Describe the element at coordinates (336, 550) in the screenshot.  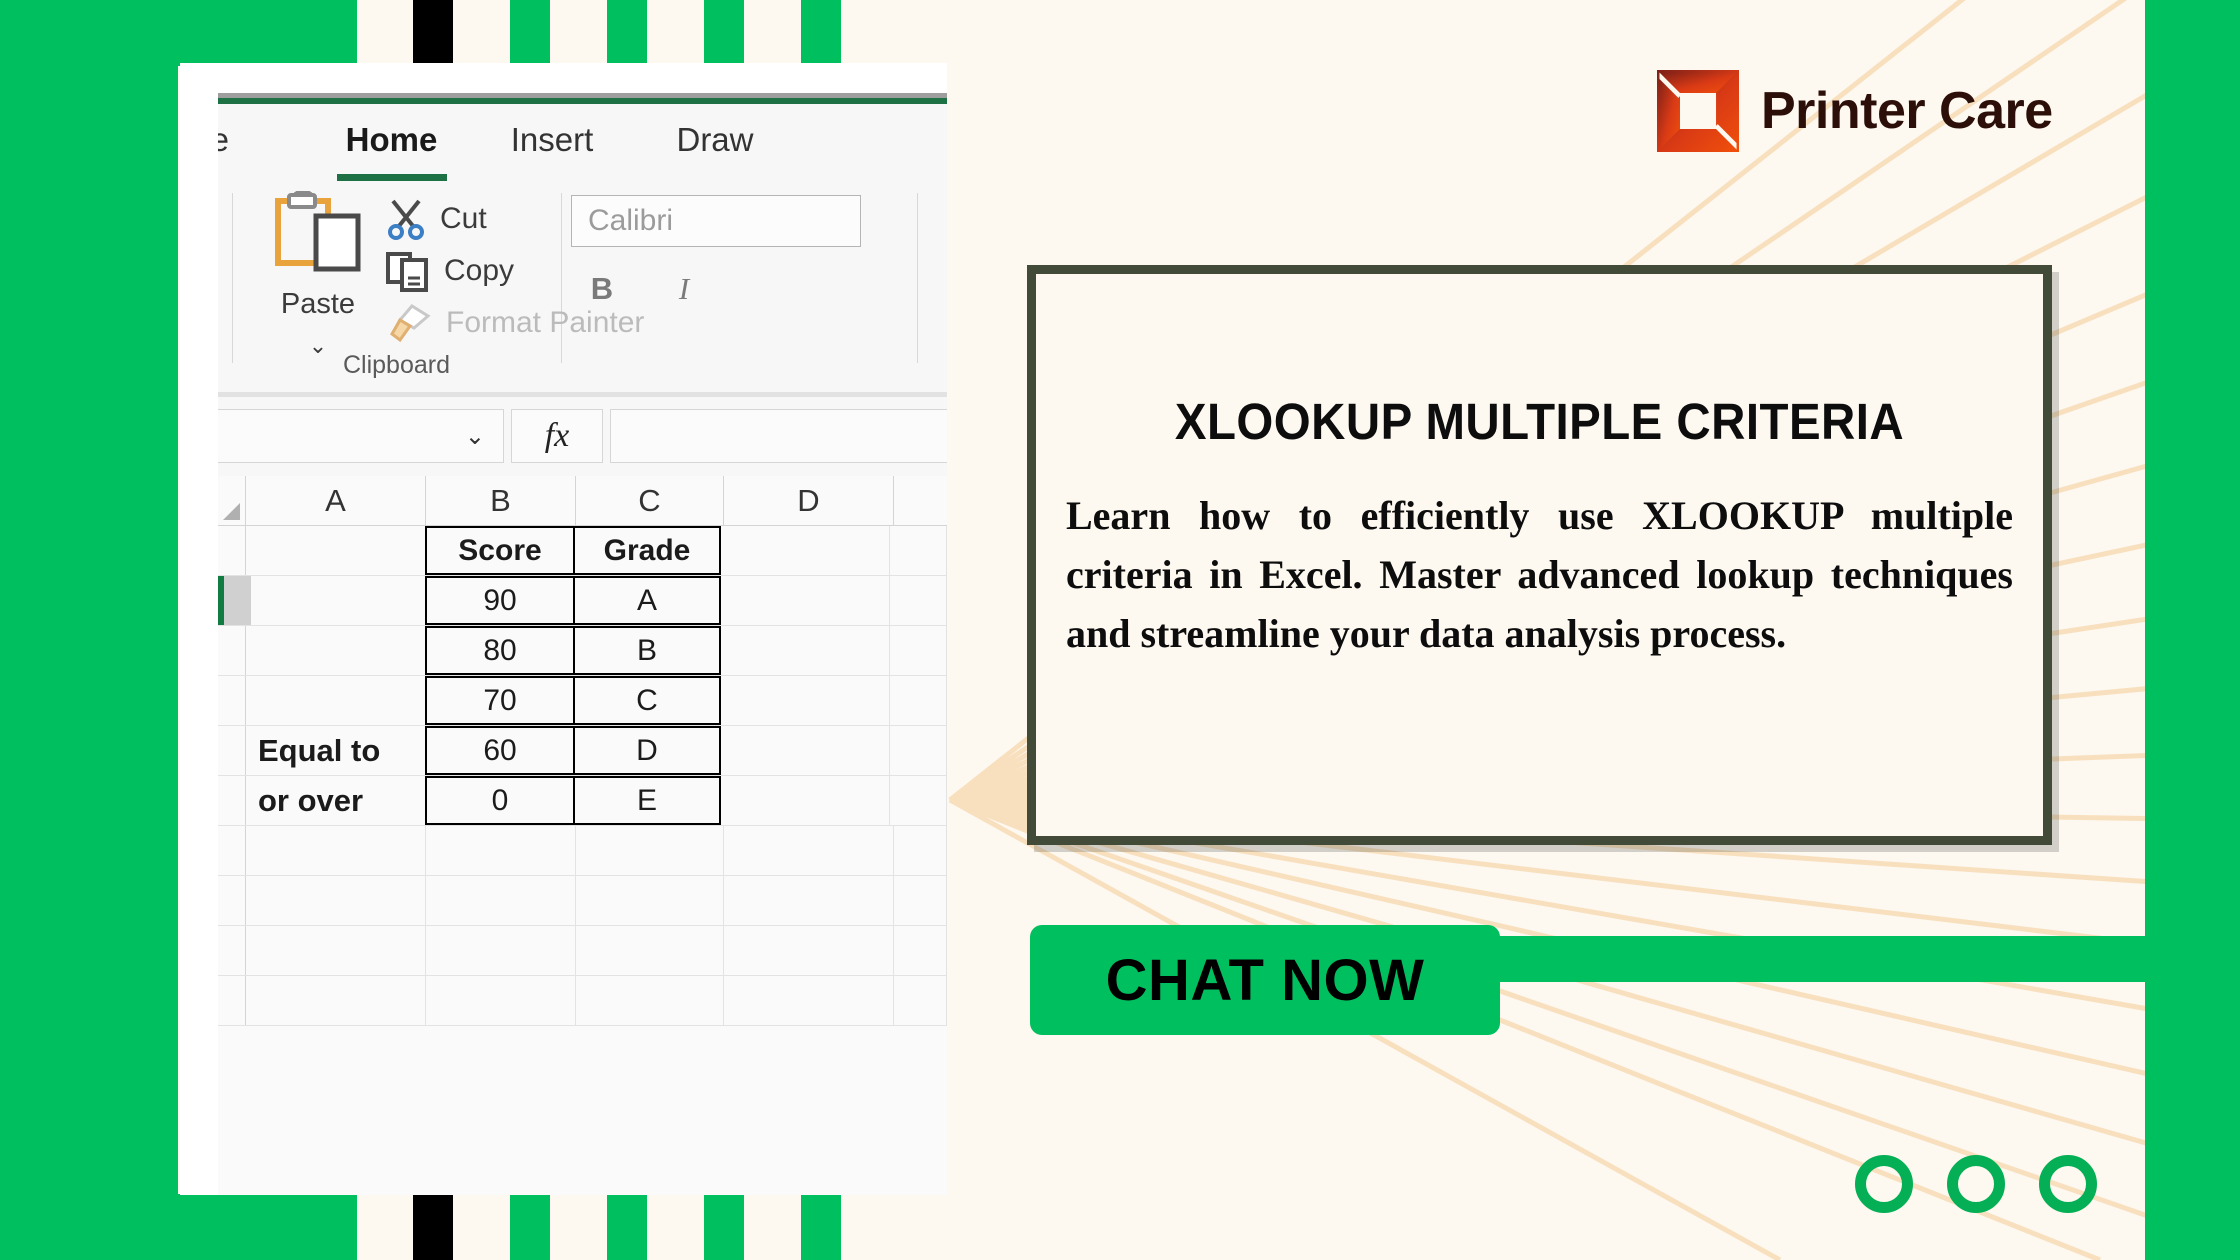
I see `cell-A1` at that location.